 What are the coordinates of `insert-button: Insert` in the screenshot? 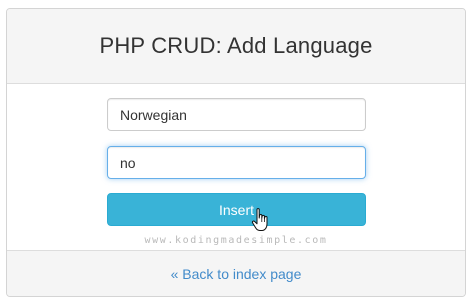 It's located at (236, 209).